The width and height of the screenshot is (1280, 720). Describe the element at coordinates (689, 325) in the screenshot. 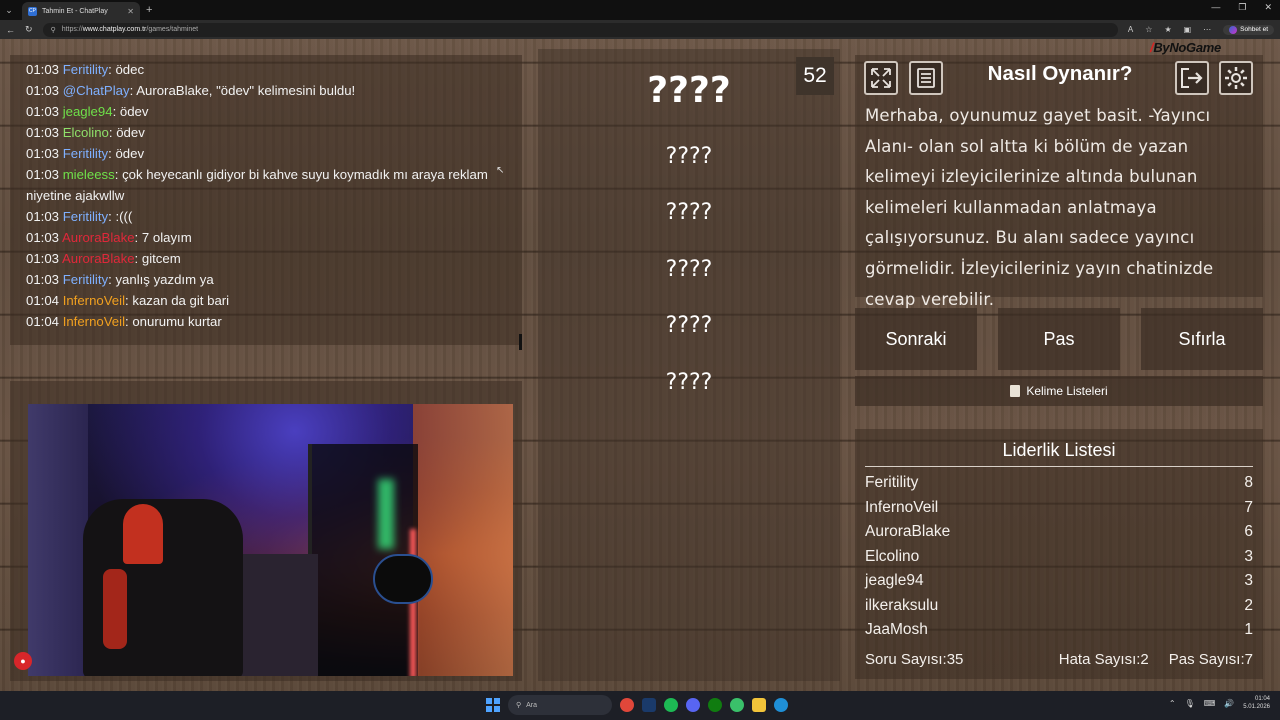

I see `hidden-word-4: ????` at that location.